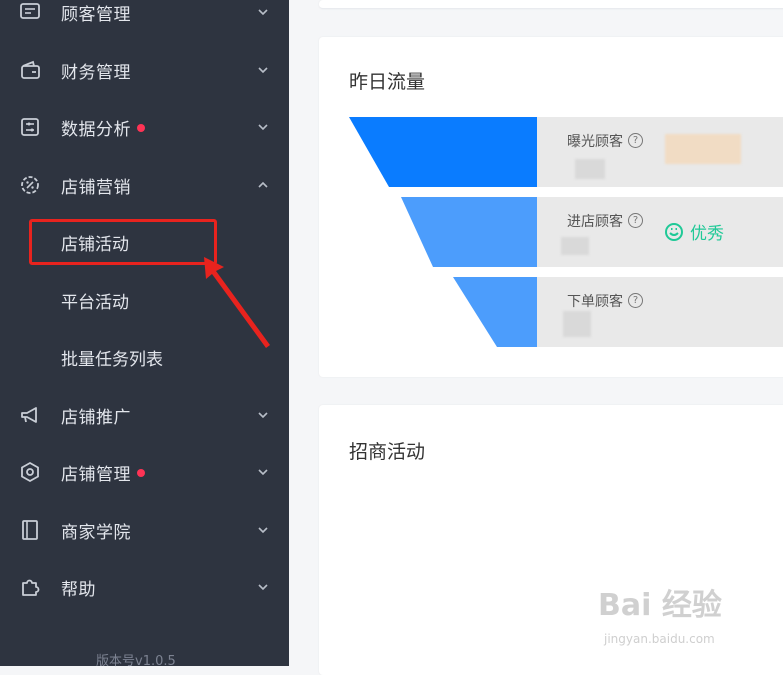  Describe the element at coordinates (144, 300) in the screenshot. I see `sub-item-platform-activity: 平台活动` at that location.